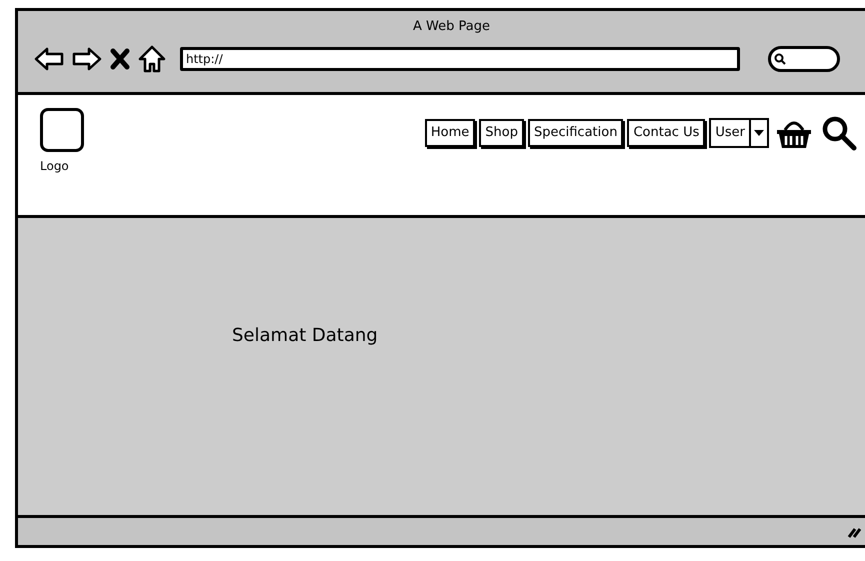 The width and height of the screenshot is (865, 561). Describe the element at coordinates (731, 133) in the screenshot. I see `user-dropdown-label: User` at that location.